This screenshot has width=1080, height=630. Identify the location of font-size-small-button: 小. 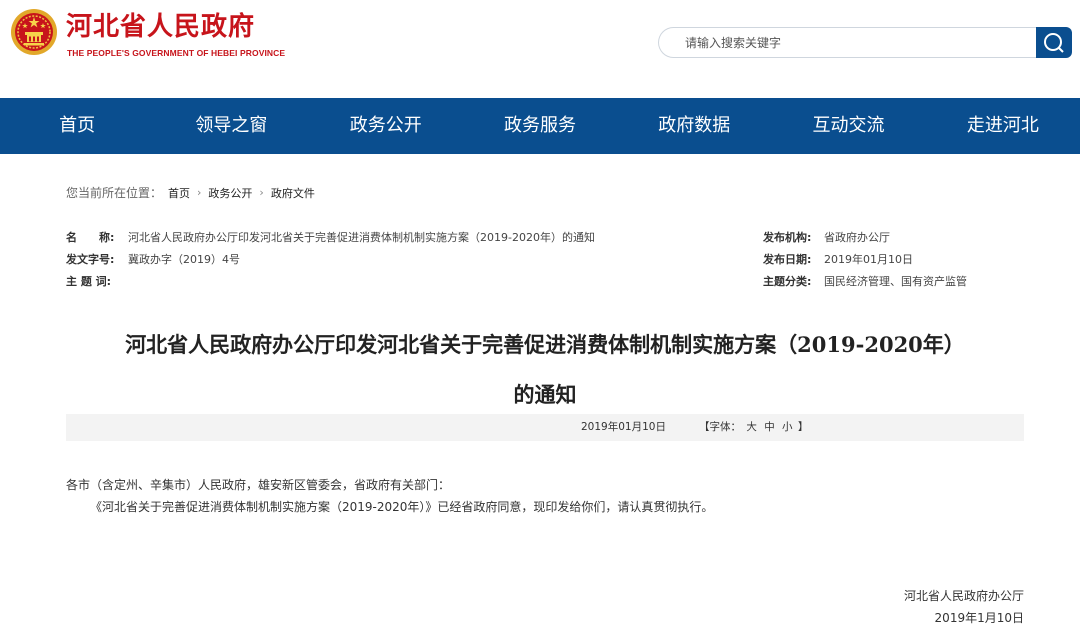
(787, 427).